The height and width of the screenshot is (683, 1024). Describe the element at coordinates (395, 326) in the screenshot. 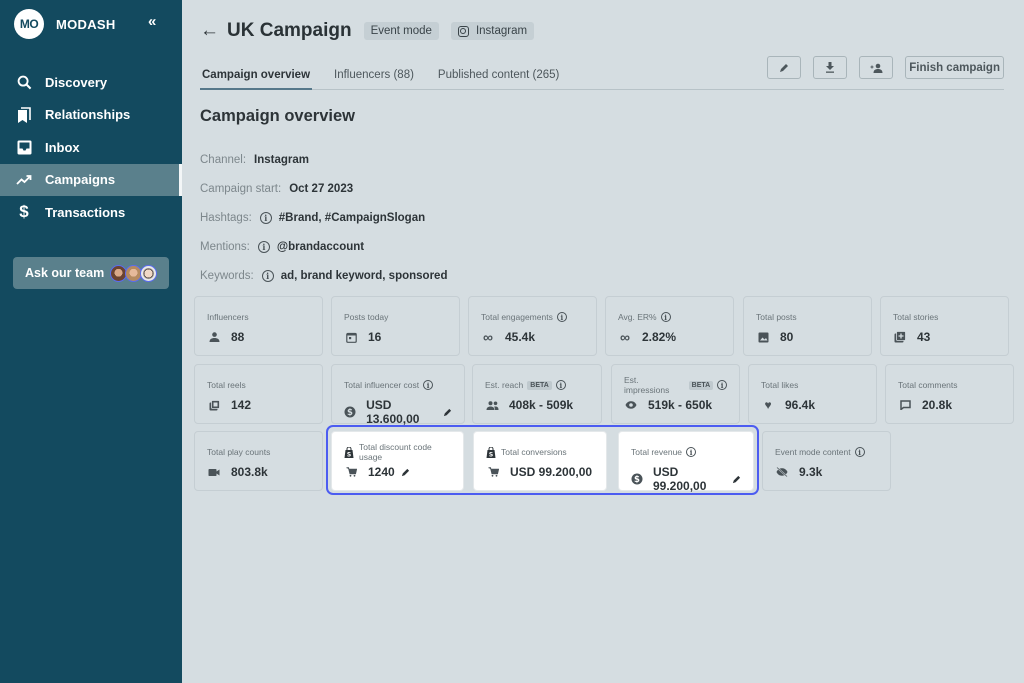

I see `stat-card-posts-today: Posts today 16` at that location.